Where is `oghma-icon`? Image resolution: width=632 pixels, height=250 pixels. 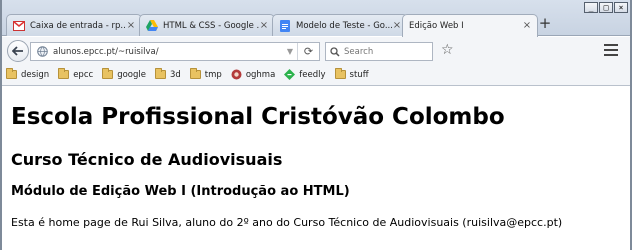
oghma-icon is located at coordinates (236, 74).